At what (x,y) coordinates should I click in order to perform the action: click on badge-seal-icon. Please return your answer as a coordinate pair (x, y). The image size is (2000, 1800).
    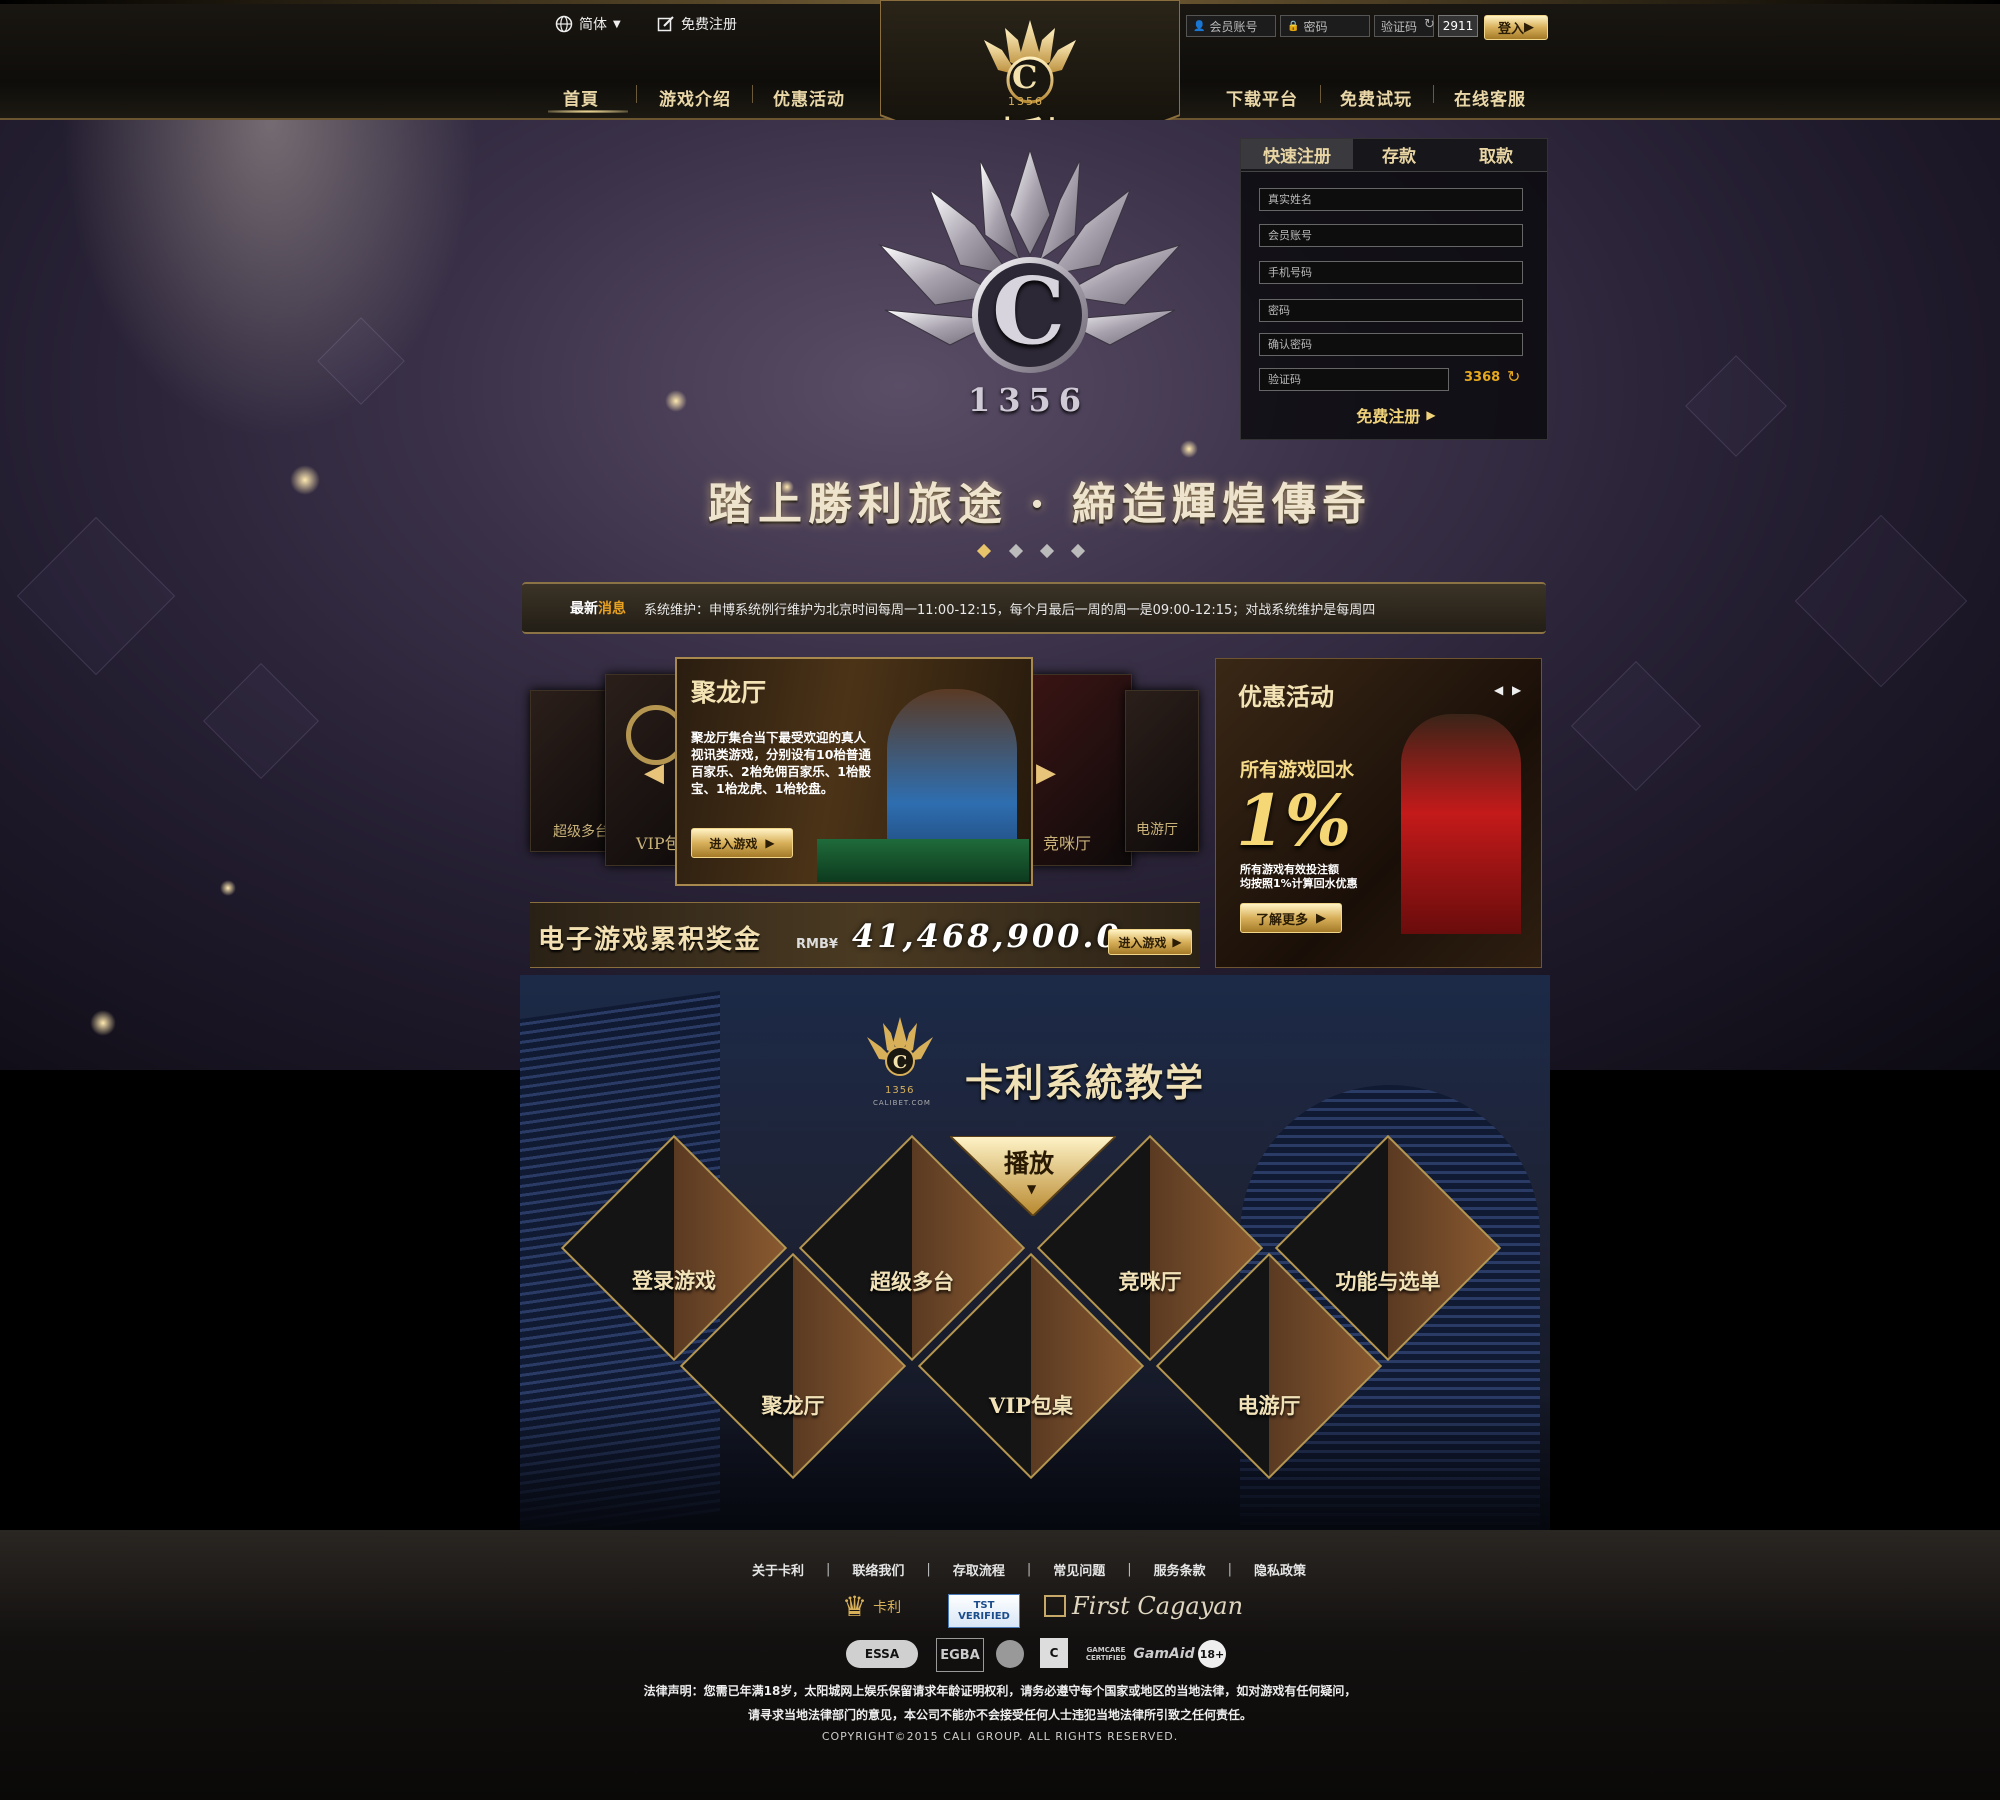
    Looking at the image, I should click on (1010, 1654).